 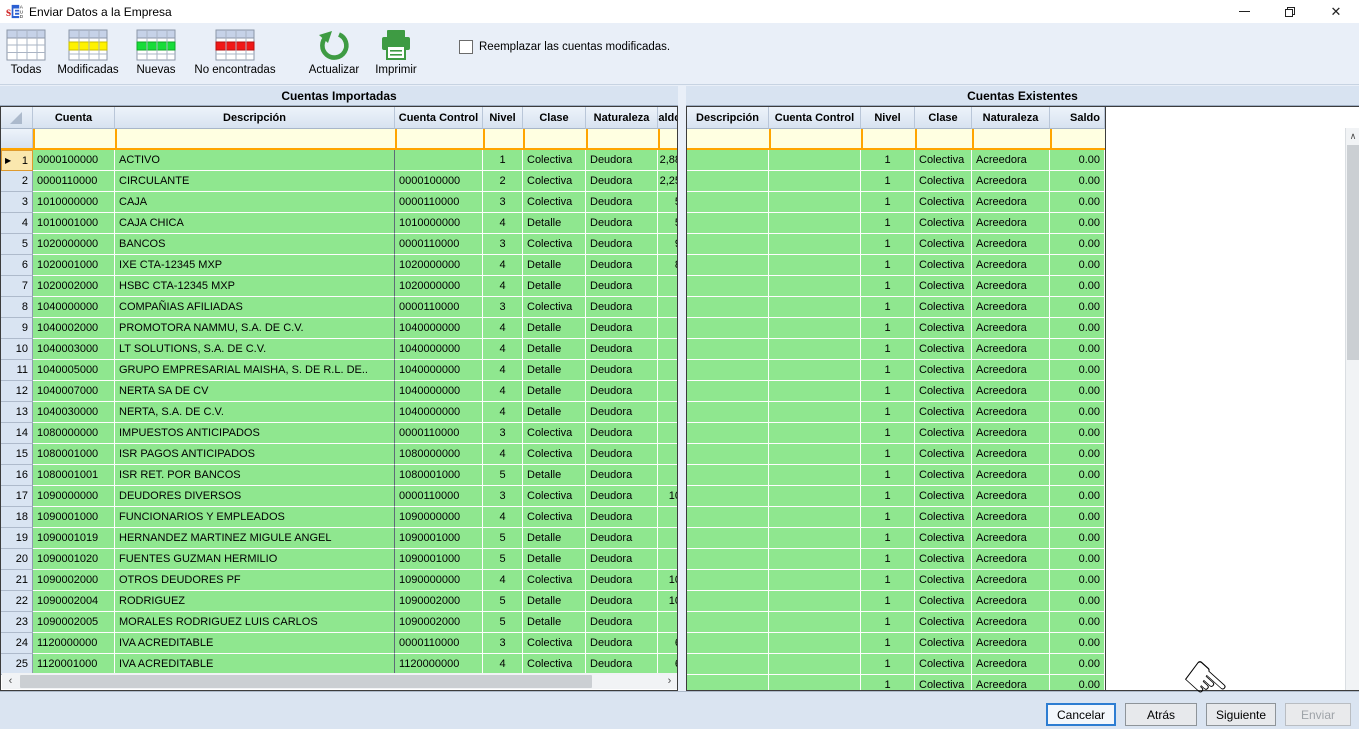 I want to click on horizontal-scrollbar: ‹ ›, so click(x=339, y=681).